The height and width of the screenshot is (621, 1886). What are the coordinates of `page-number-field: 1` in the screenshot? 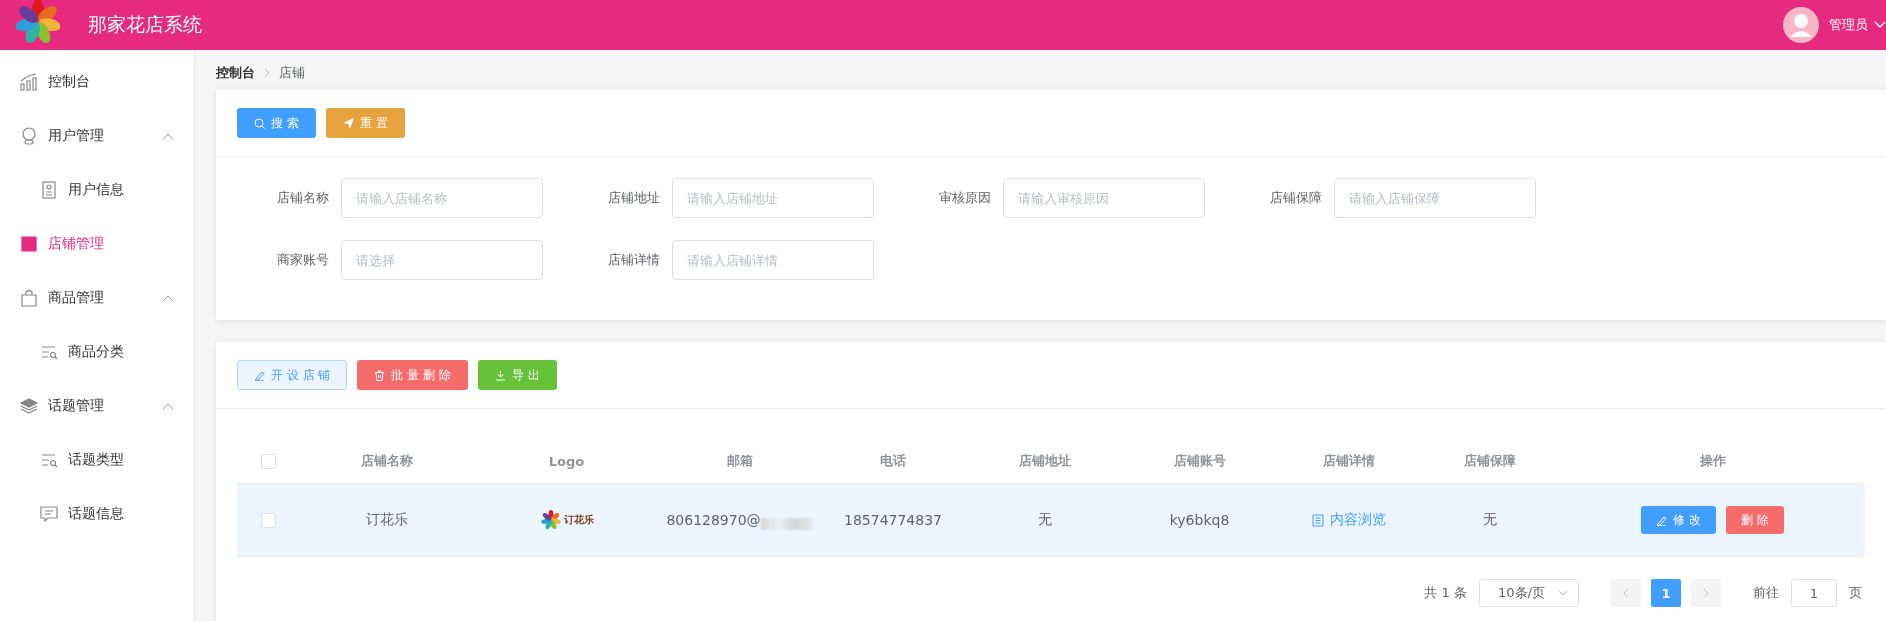 It's located at (1814, 593).